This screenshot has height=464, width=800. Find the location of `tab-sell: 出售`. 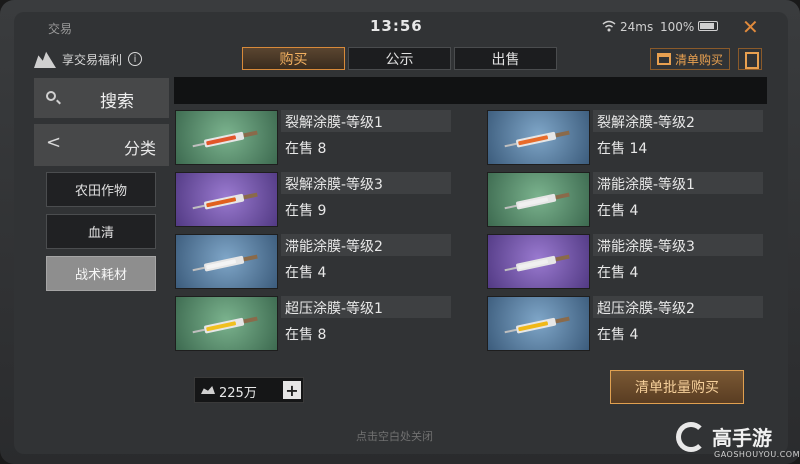

tab-sell: 出售 is located at coordinates (505, 58).